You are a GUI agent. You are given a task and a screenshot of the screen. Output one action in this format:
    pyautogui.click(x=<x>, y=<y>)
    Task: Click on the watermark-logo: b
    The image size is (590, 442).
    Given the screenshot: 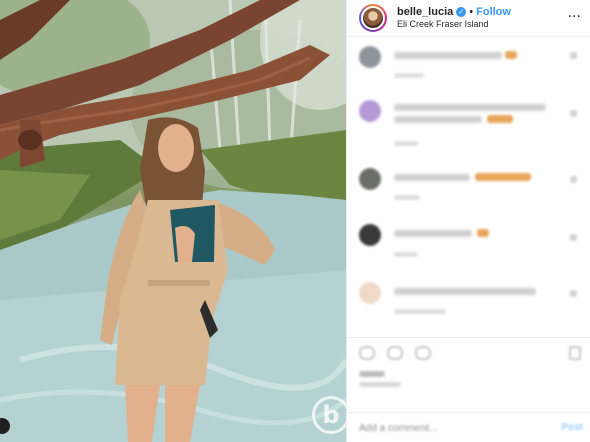 What is the action you would take?
    pyautogui.click(x=329, y=415)
    